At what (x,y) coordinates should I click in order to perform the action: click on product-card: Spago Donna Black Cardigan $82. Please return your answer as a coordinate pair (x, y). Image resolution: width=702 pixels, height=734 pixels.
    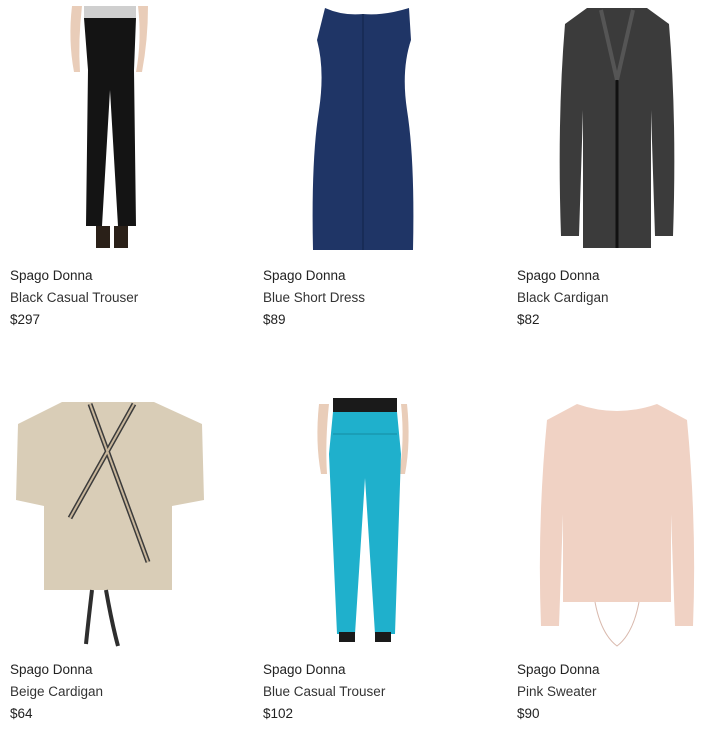
    Looking at the image, I should click on (609, 170).